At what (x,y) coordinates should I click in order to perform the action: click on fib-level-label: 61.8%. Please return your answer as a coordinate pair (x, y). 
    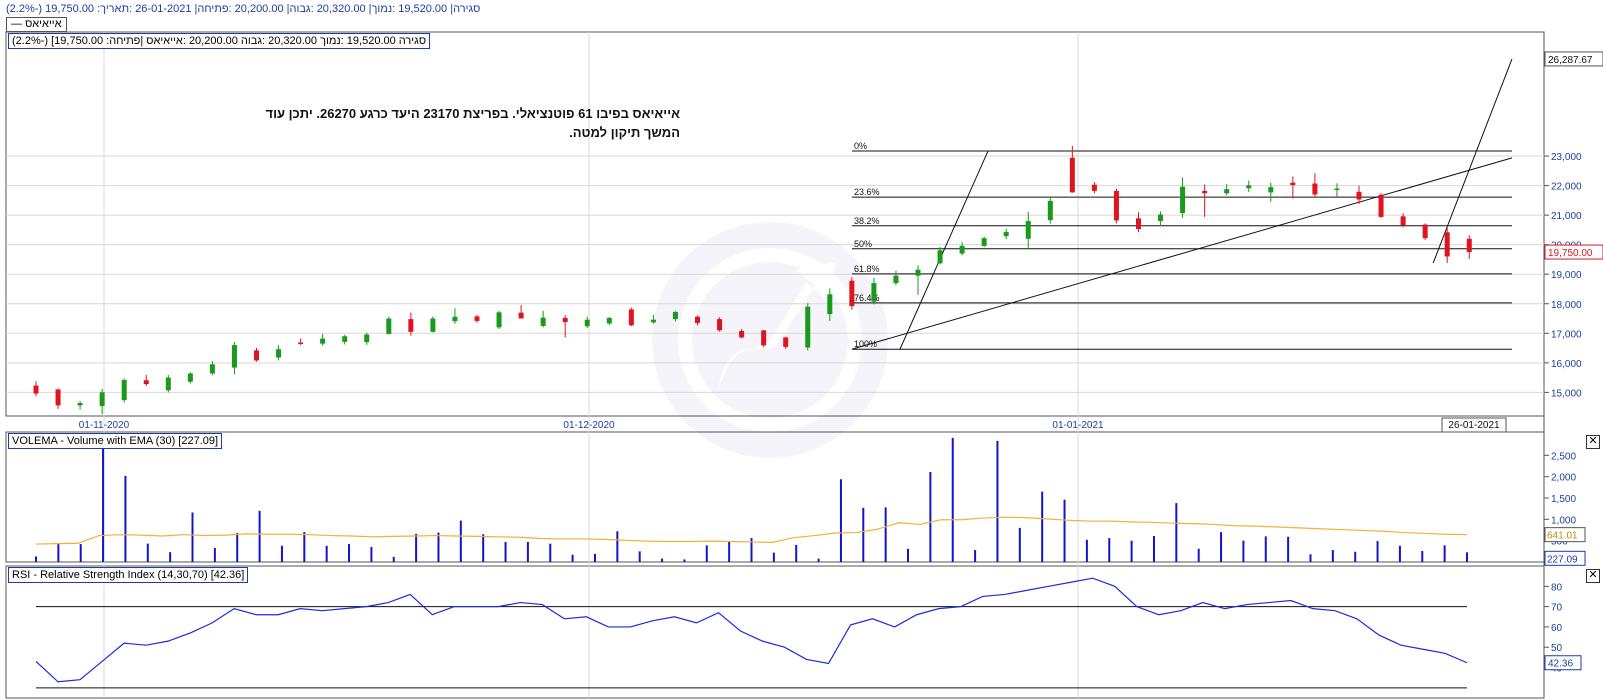
    Looking at the image, I should click on (867, 269).